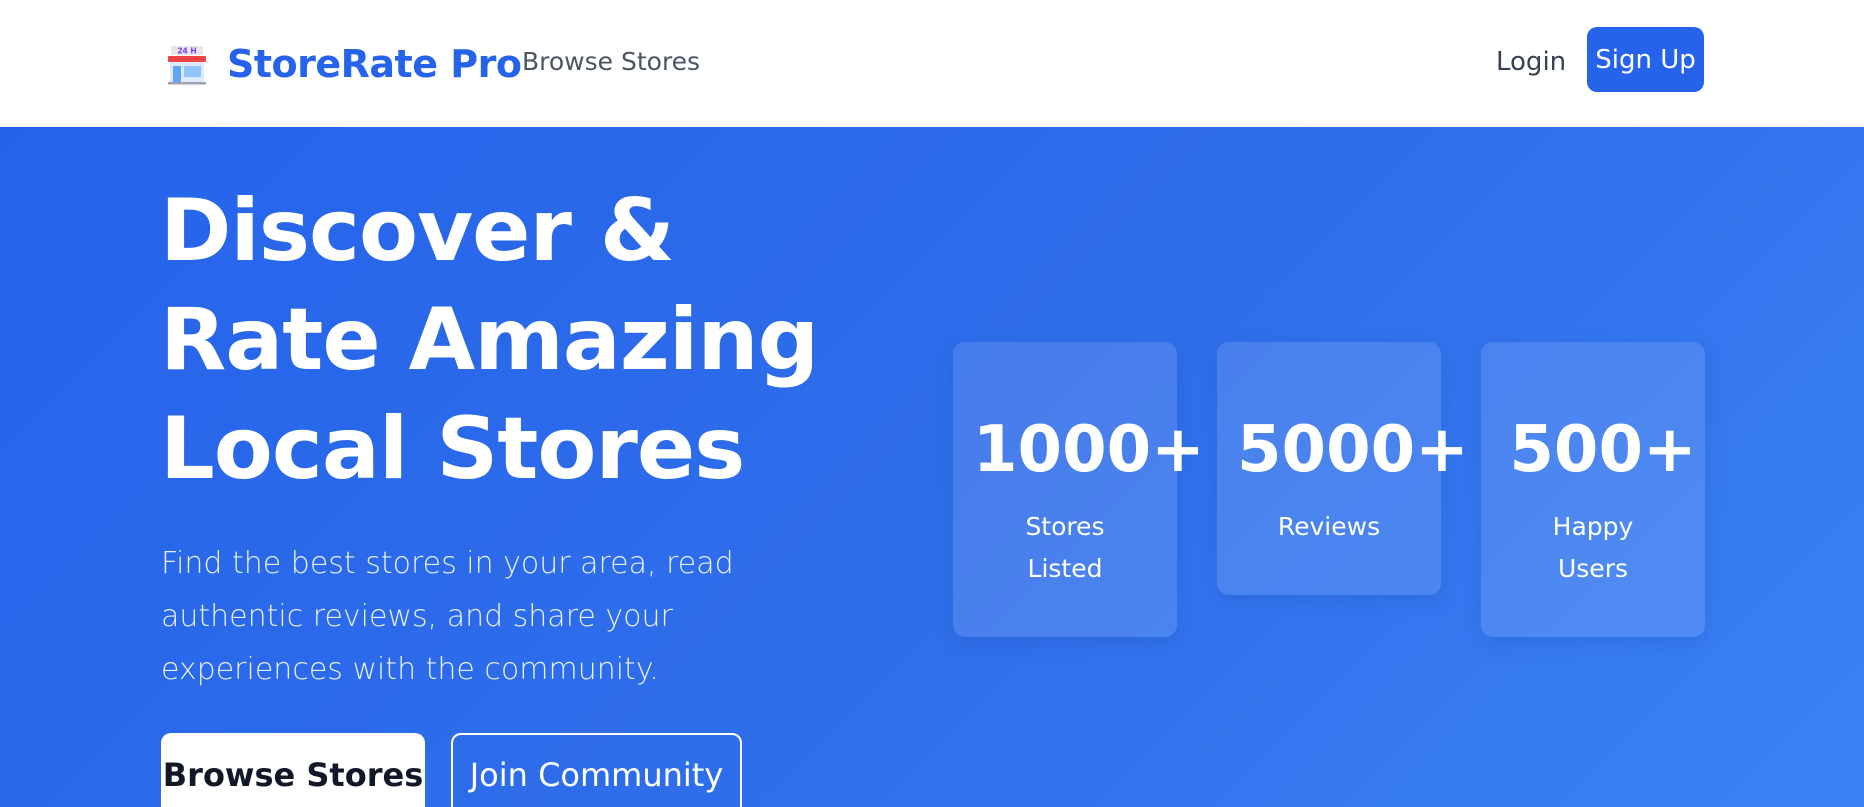  Describe the element at coordinates (1089, 450) in the screenshot. I see `stat-value: 1000+` at that location.